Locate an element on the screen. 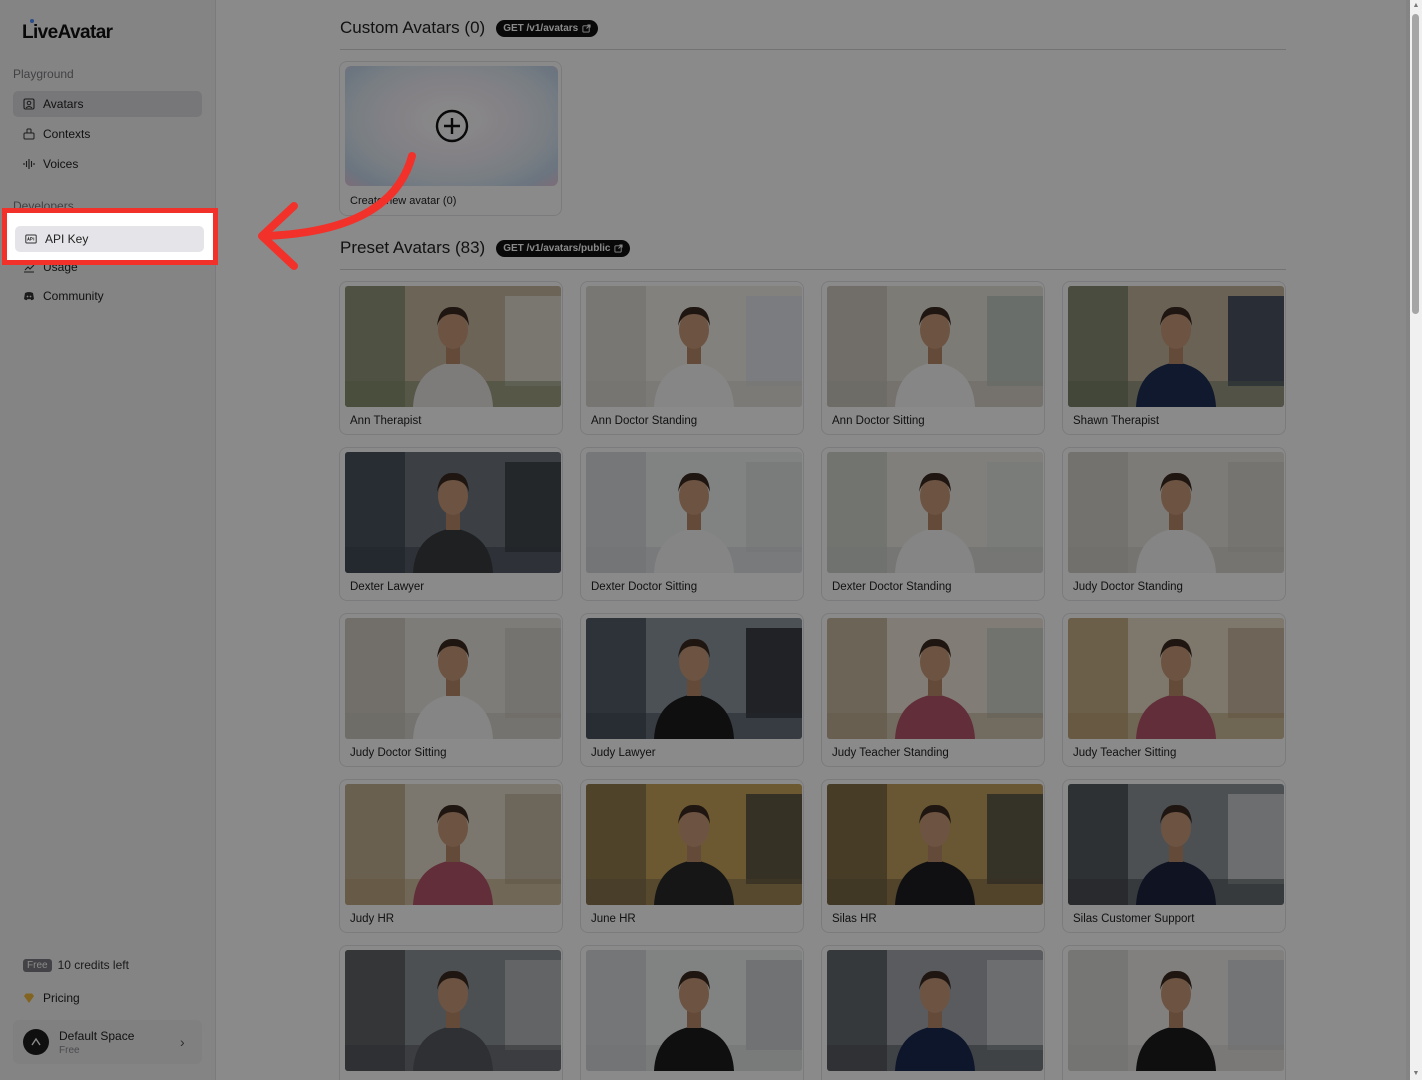  endpoint-text: GET /v1/avatars is located at coordinates (541, 28).